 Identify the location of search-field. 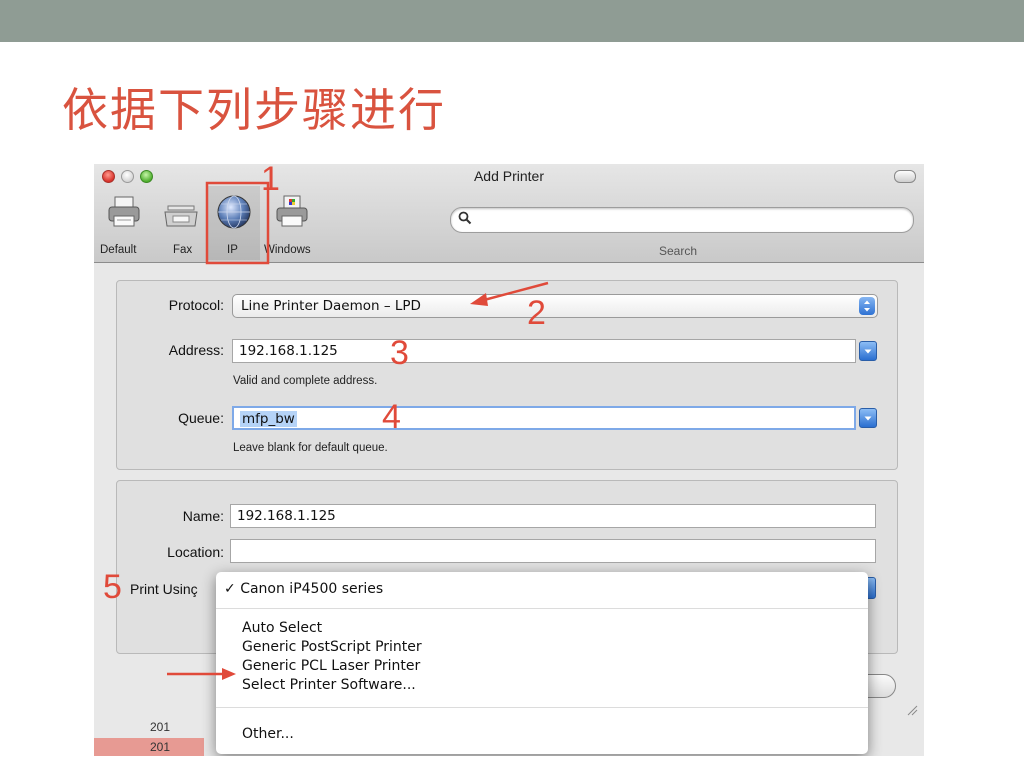
(682, 220).